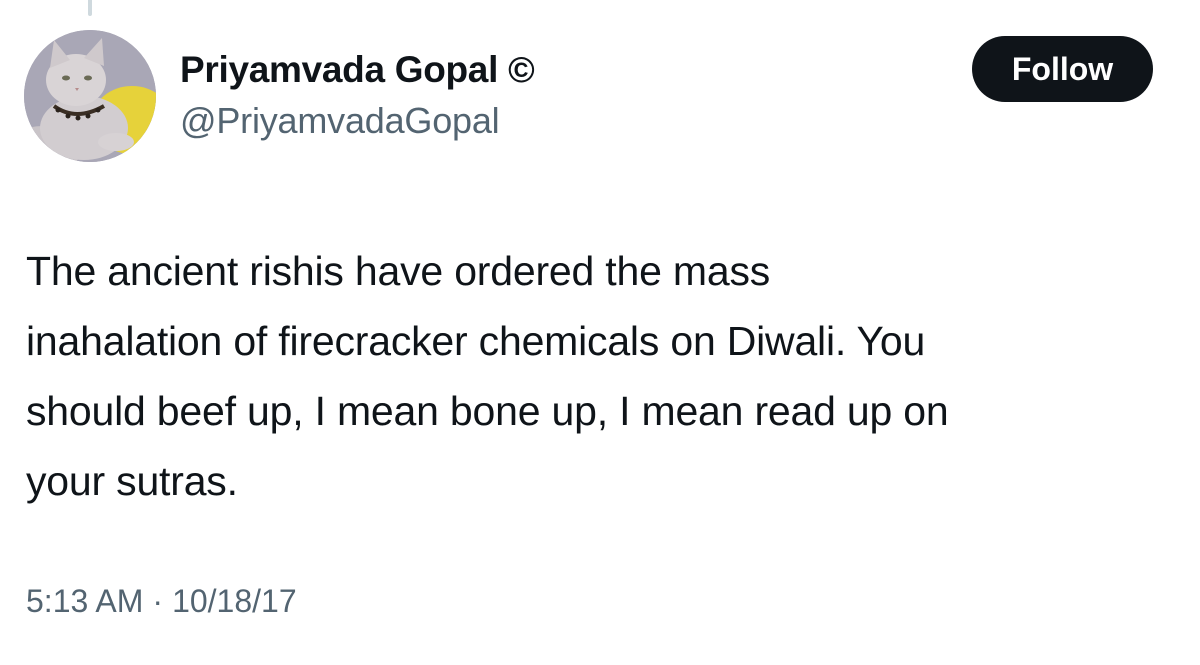  What do you see at coordinates (84, 601) in the screenshot?
I see `tweet-time: 5:13 AM` at bounding box center [84, 601].